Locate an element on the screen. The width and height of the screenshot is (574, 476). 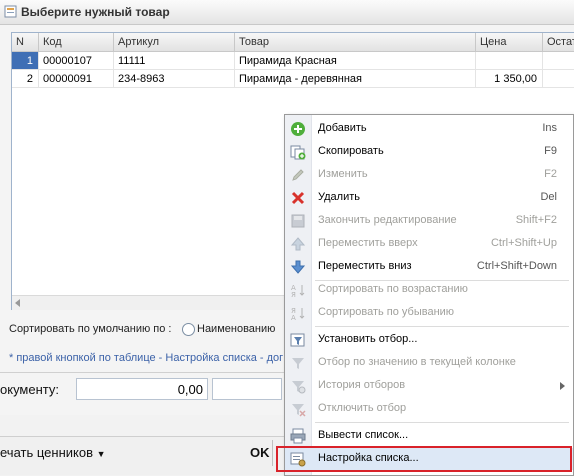
menu-item-finish-edit: Закончить редактирование Shift+F2 is located at coordinates (429, 221).